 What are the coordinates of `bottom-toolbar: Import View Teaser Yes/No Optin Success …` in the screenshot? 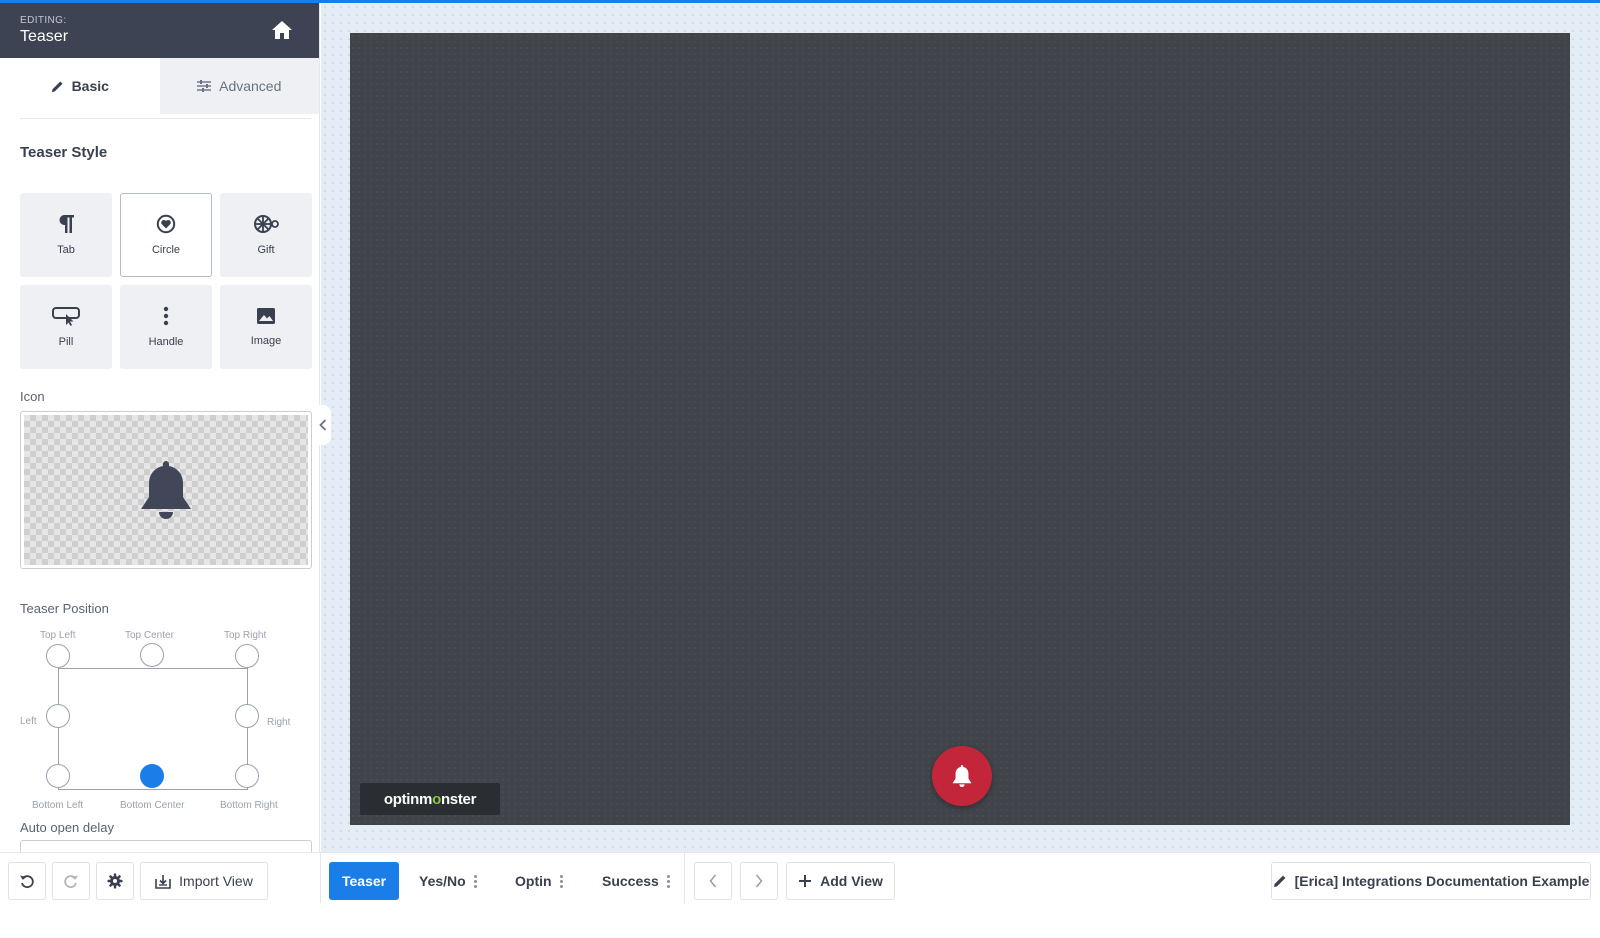 It's located at (800, 895).